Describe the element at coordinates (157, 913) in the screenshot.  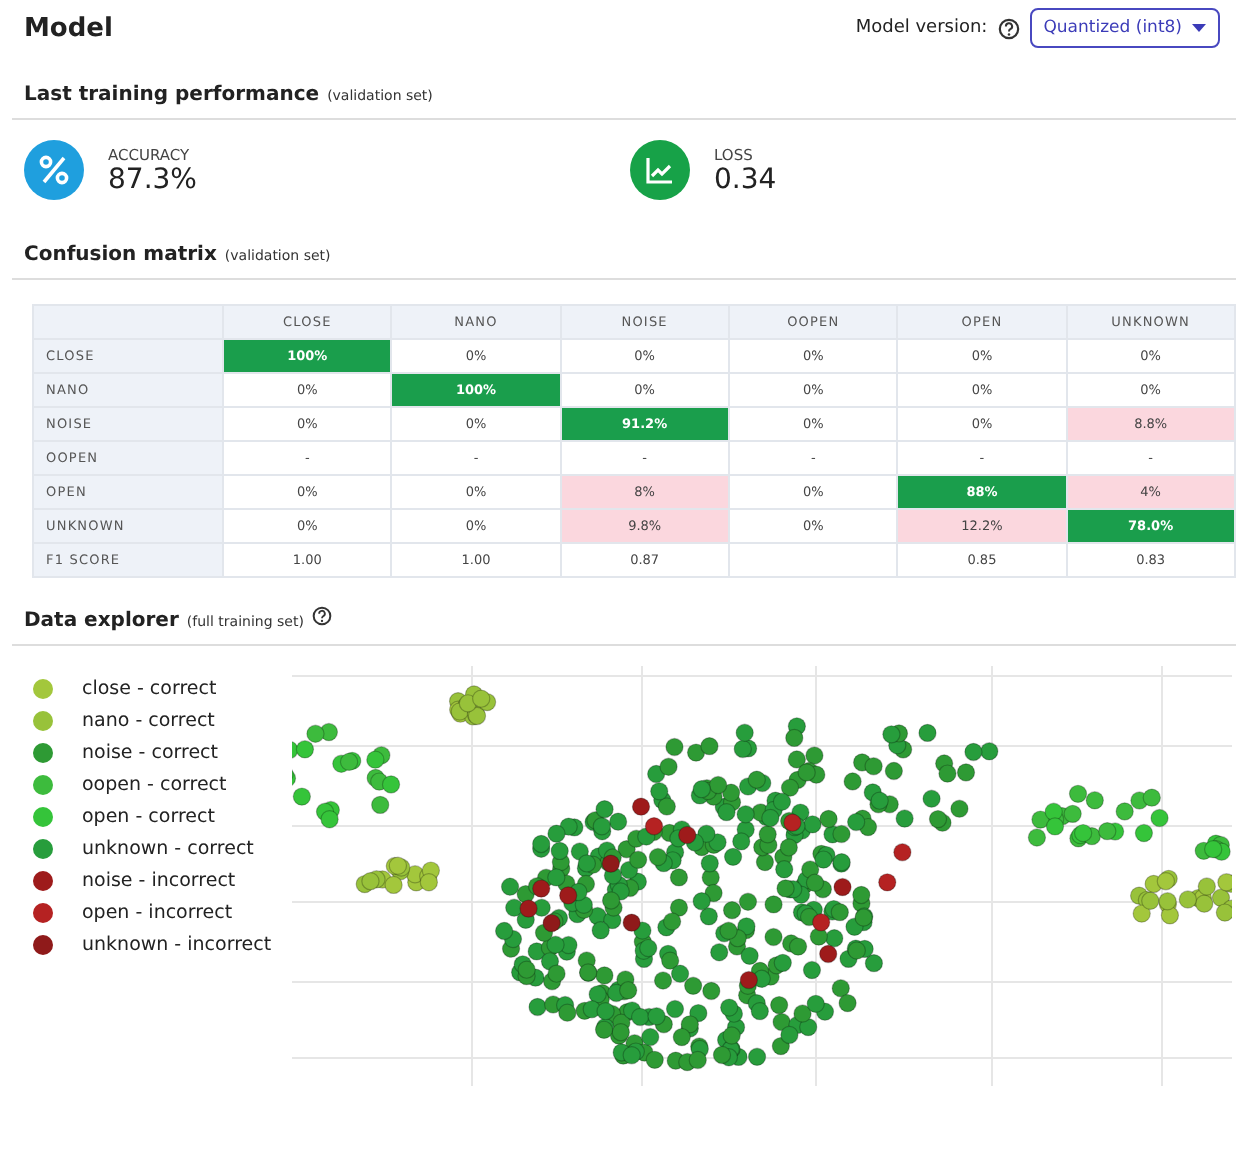
I see `legend-label: open - incorrect` at that location.